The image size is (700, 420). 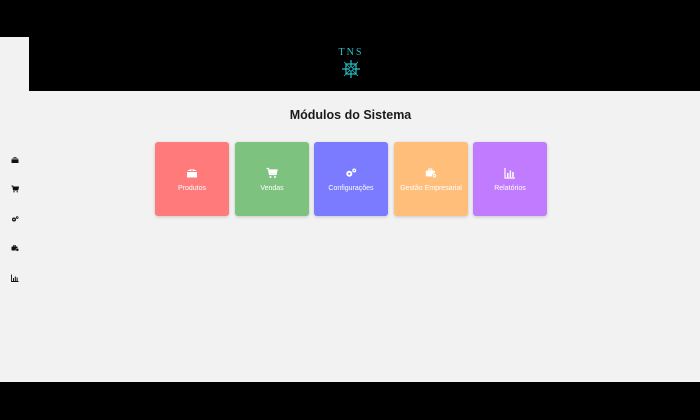 I want to click on sidebar-item-relatorios, so click(x=15, y=278).